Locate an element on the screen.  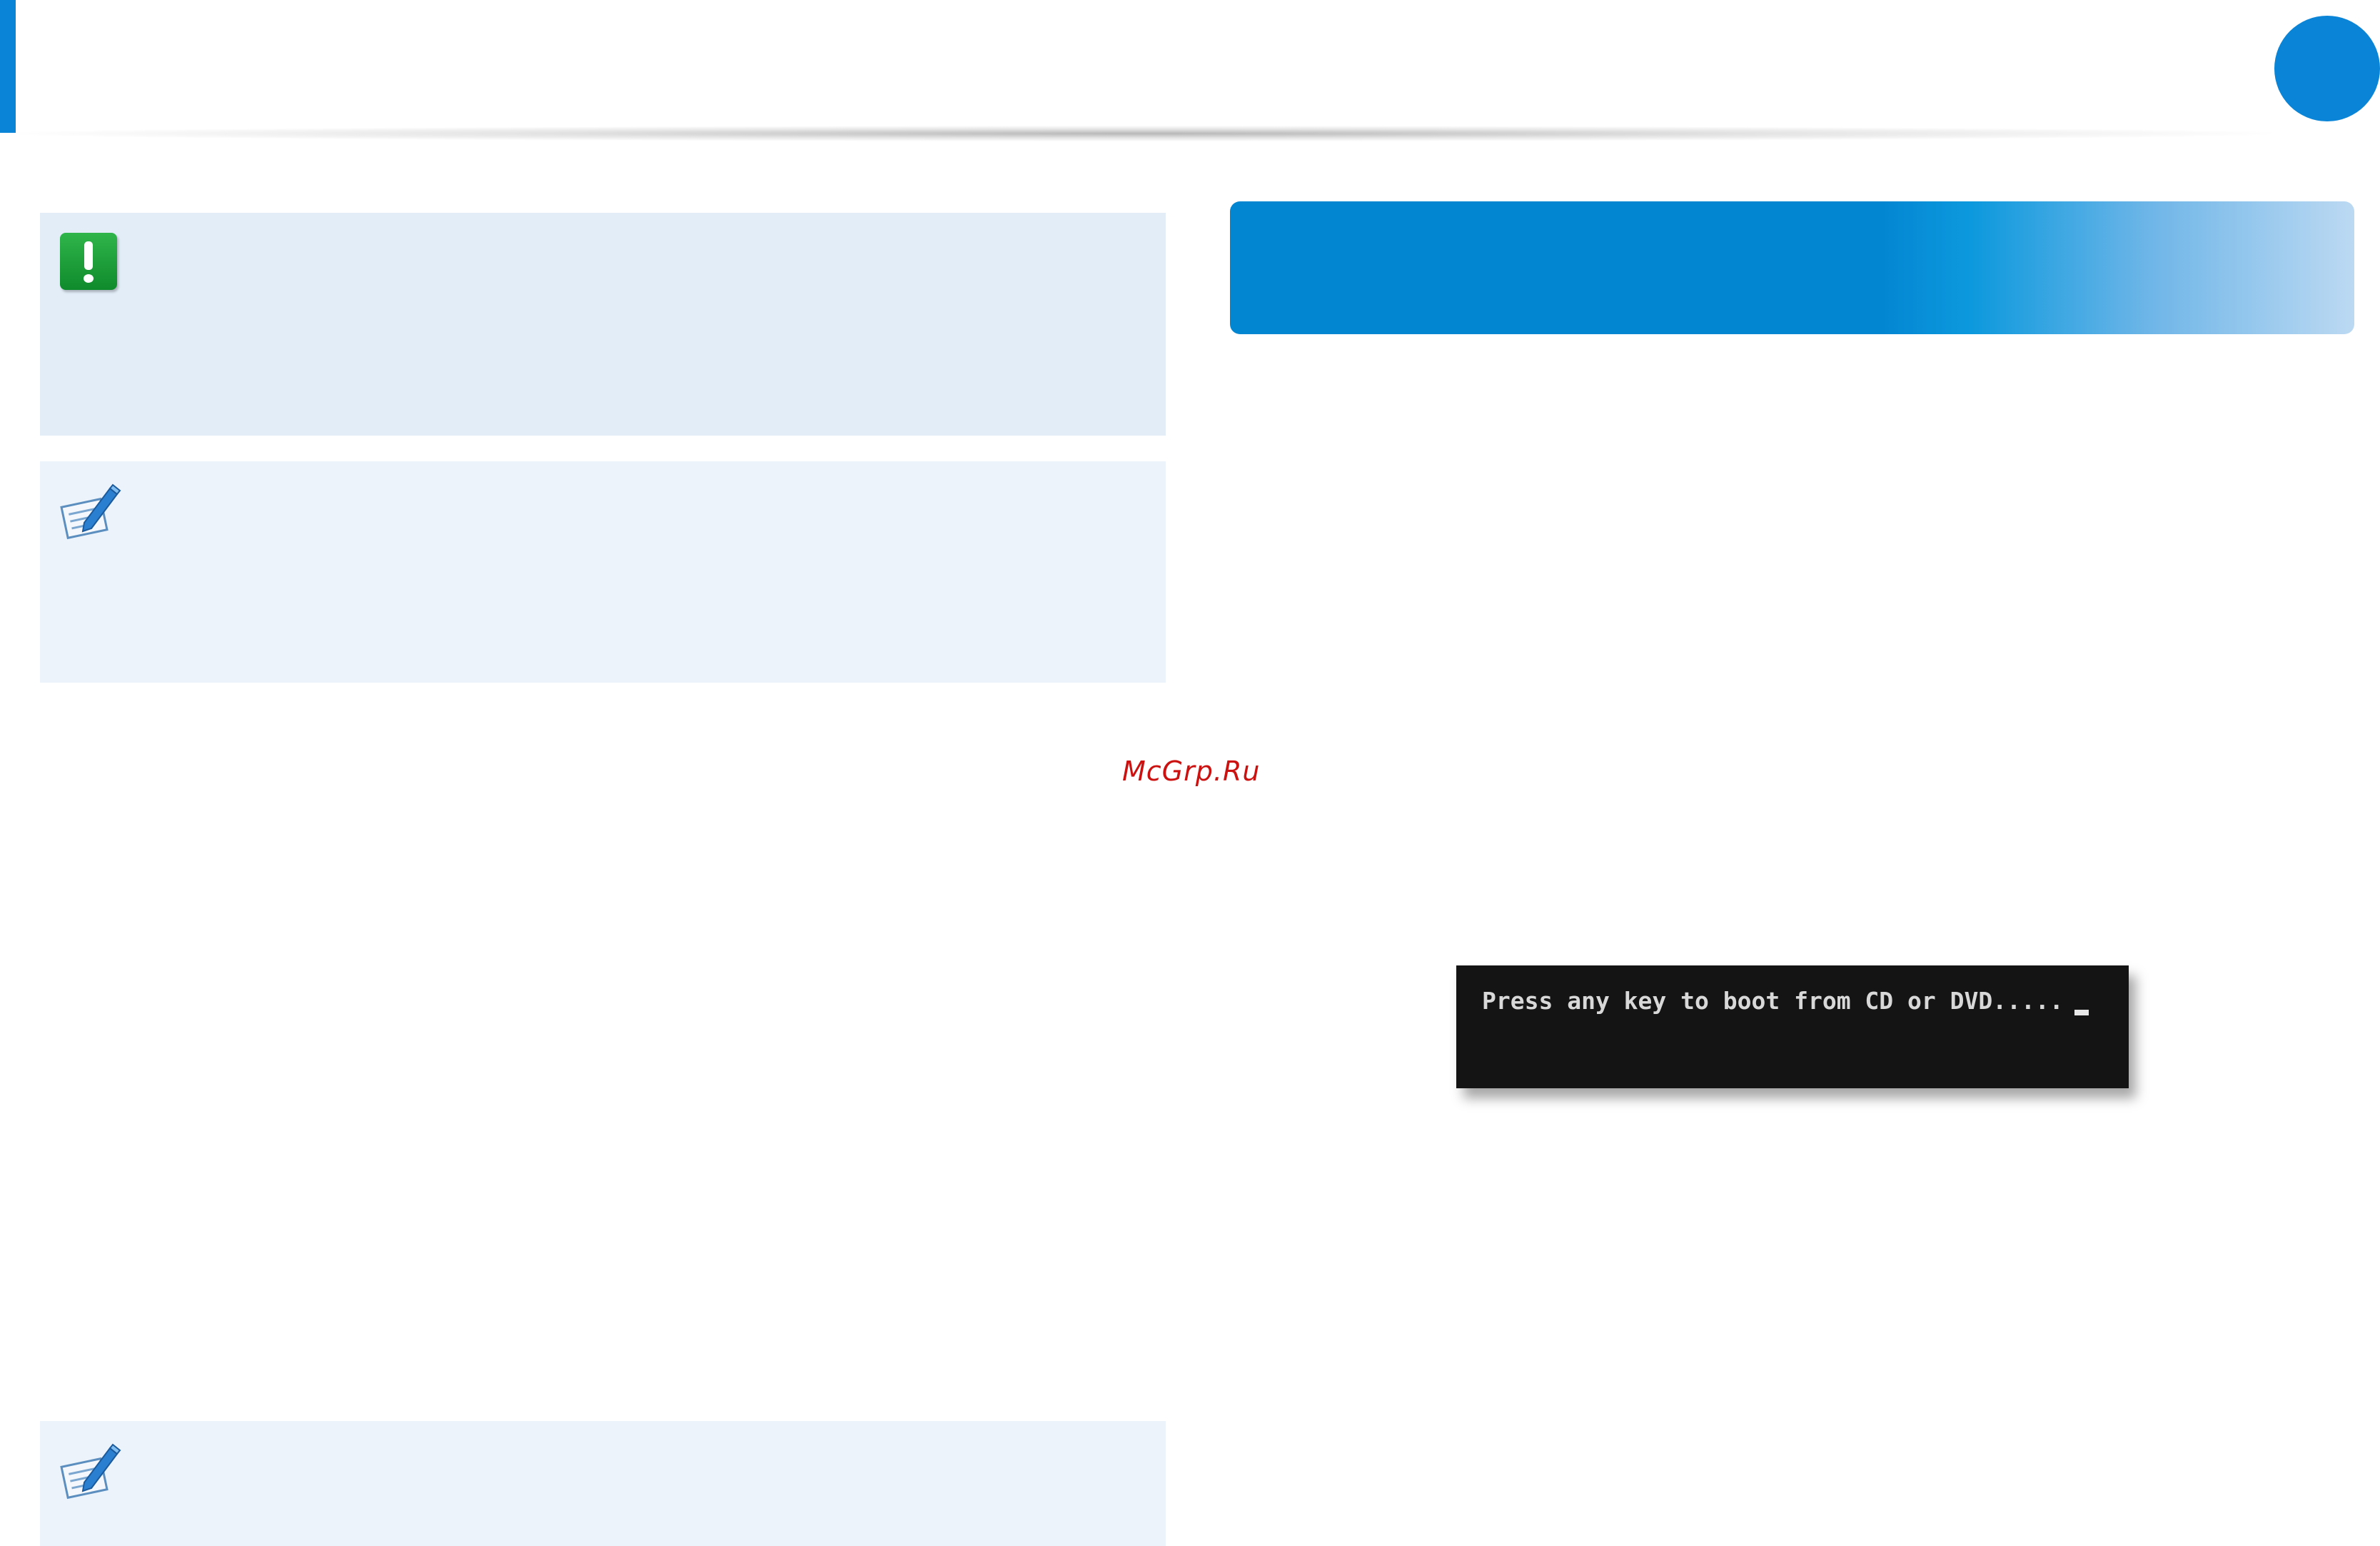
note-box-bottom is located at coordinates (603, 1484).